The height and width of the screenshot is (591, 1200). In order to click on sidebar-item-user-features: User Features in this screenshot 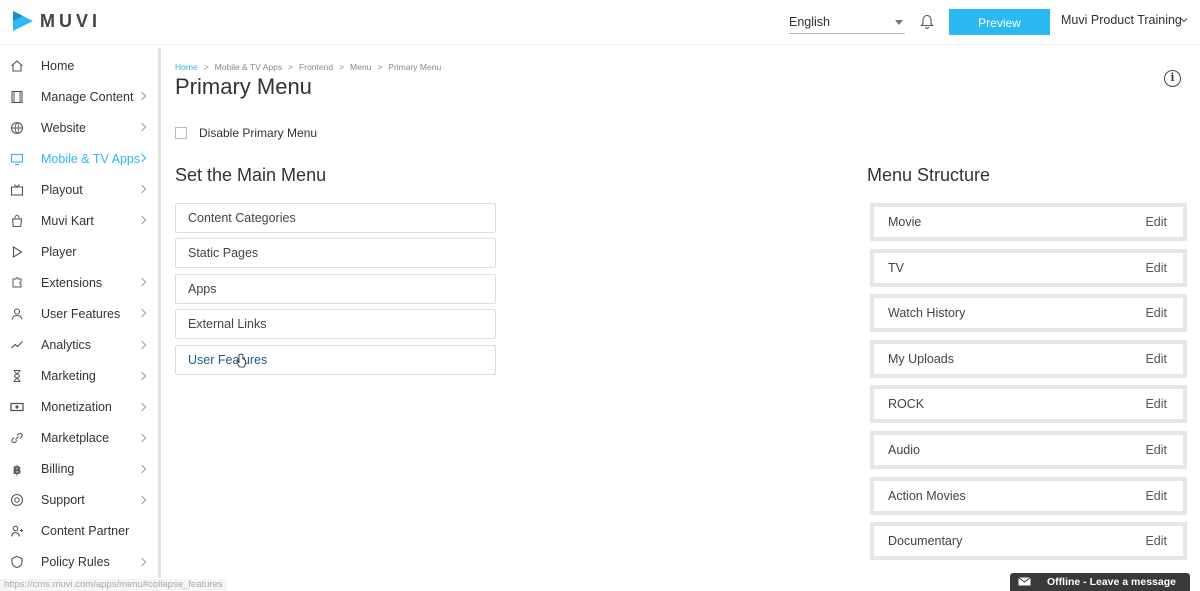, I will do `click(79, 313)`.